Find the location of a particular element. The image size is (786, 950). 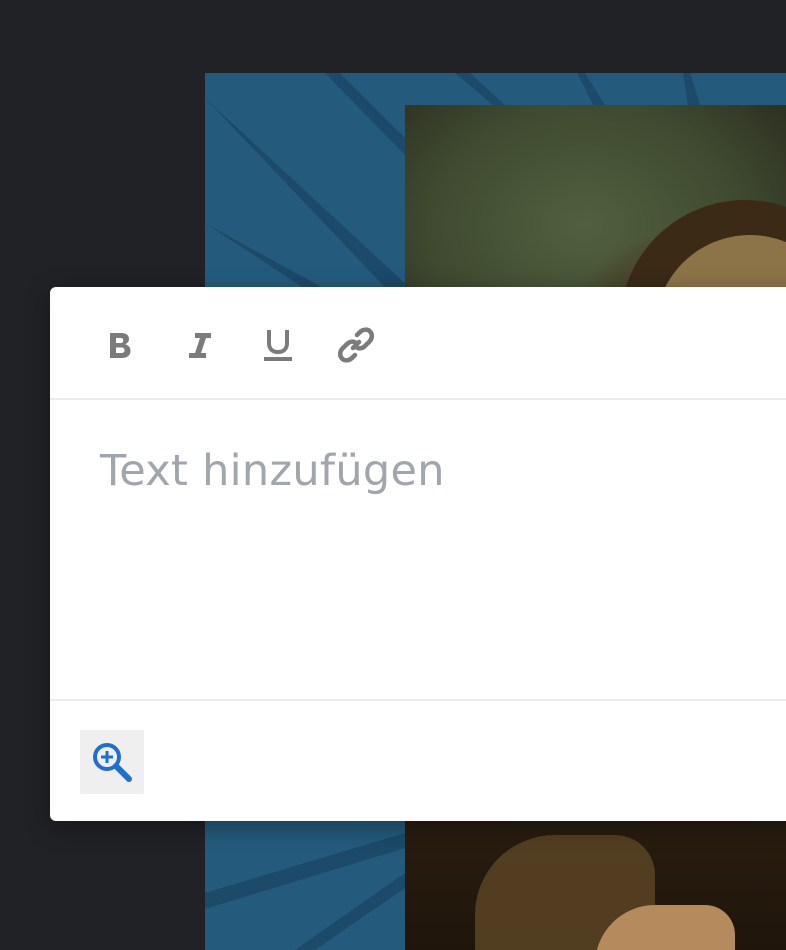

bold-icon is located at coordinates (120, 345).